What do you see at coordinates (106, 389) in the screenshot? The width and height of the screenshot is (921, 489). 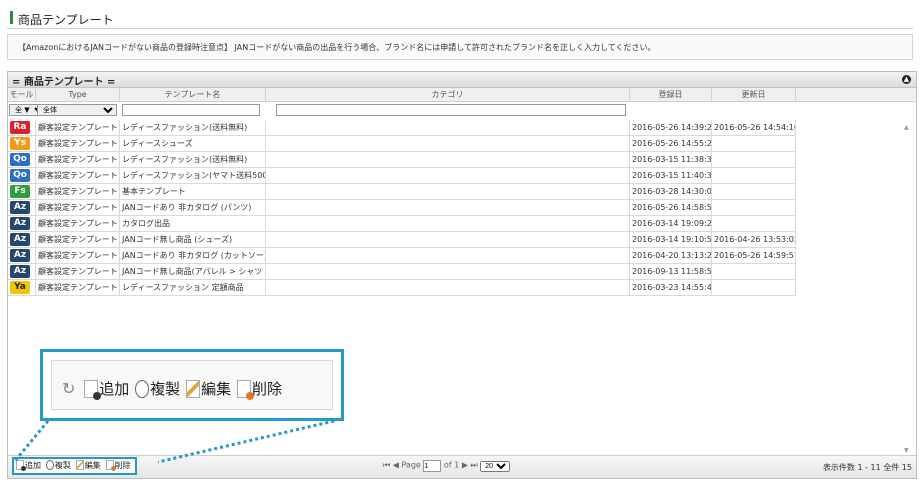 I see `add-button-zoomed: 追加` at bounding box center [106, 389].